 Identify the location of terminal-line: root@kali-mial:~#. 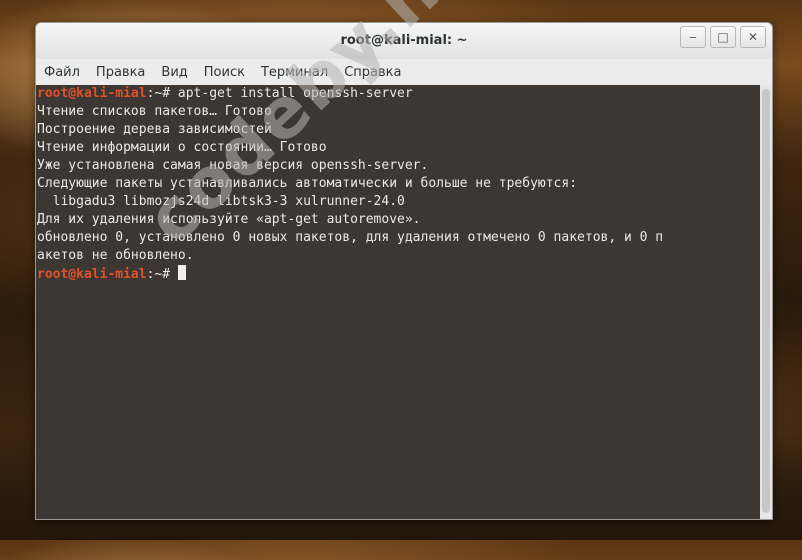
(398, 274).